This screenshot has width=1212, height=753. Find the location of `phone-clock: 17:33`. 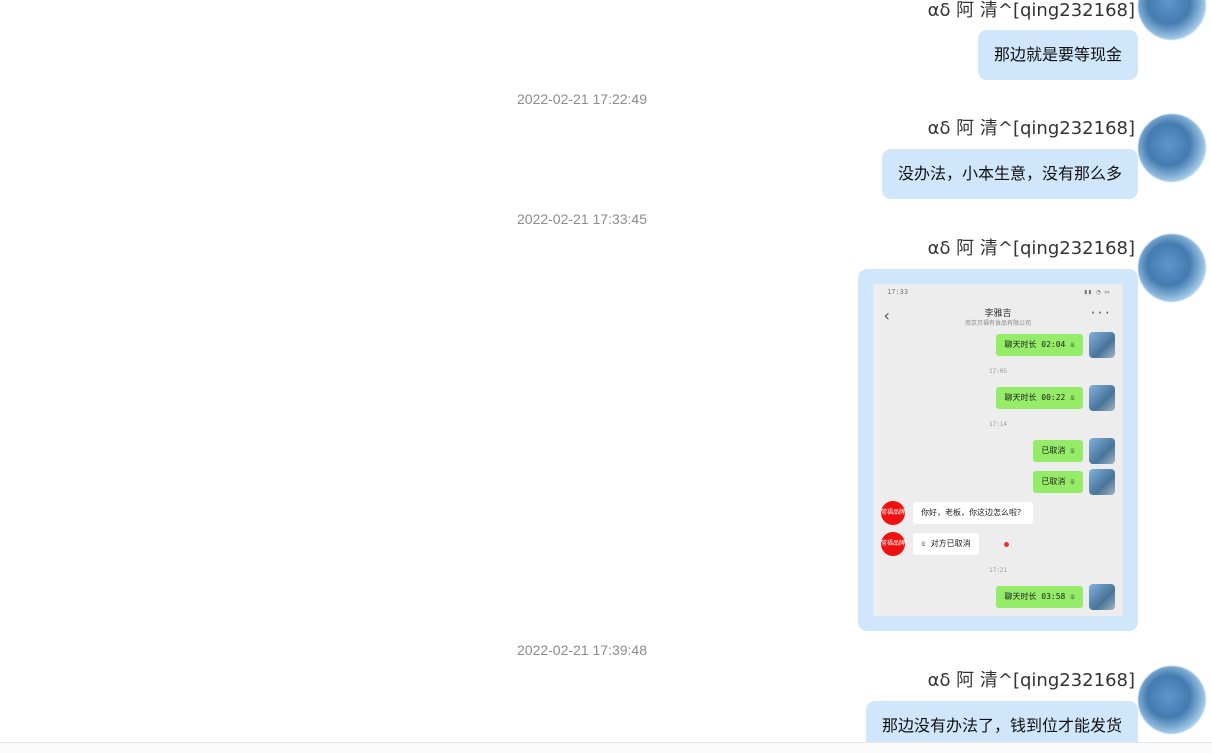

phone-clock: 17:33 is located at coordinates (898, 292).